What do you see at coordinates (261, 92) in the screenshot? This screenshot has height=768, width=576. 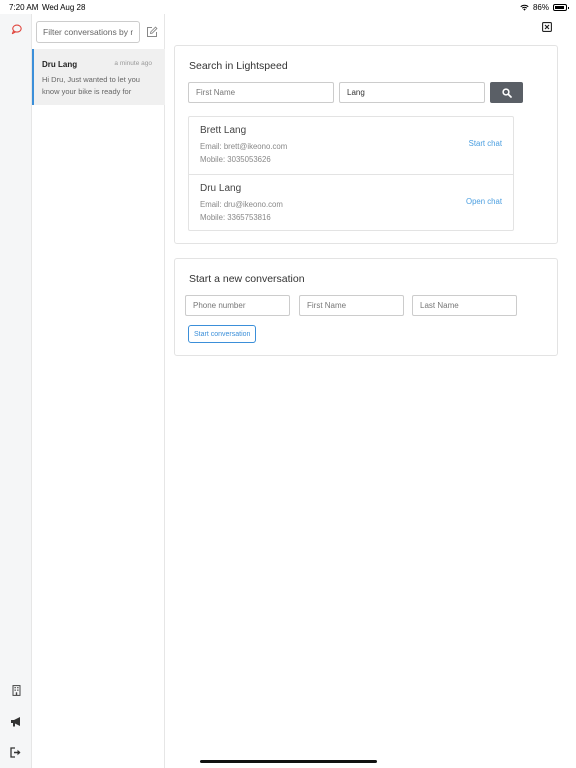 I see `search-first-name-input` at bounding box center [261, 92].